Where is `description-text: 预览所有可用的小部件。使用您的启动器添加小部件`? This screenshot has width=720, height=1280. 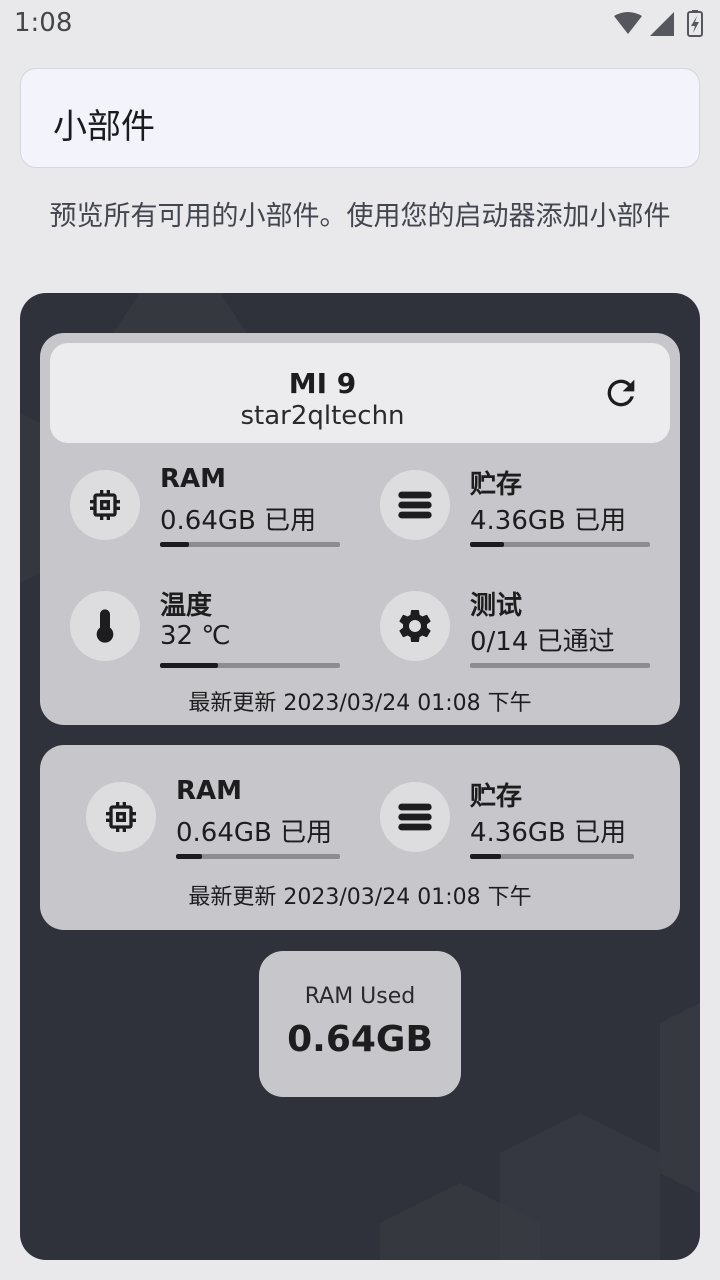 description-text: 预览所有可用的小部件。使用您的启动器添加小部件 is located at coordinates (360, 216).